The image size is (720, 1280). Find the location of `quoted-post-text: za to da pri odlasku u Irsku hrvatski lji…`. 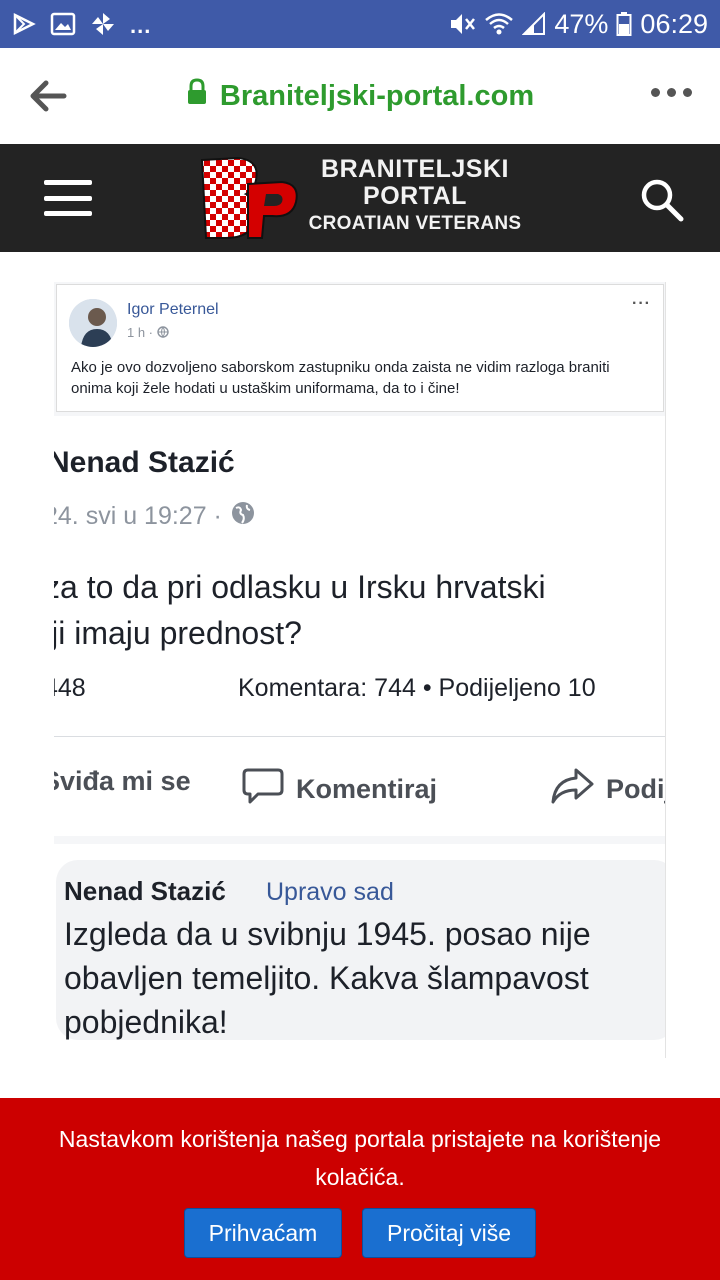

quoted-post-text: za to da pri odlasku u Irsku hrvatski lji… is located at coordinates (300, 610).